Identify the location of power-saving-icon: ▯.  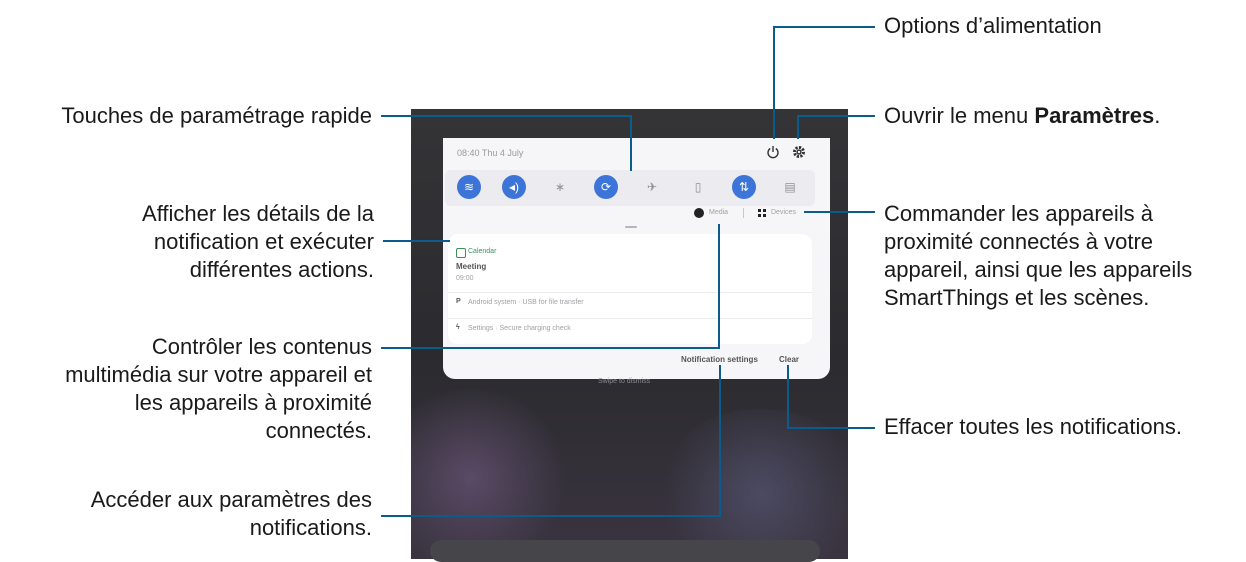
(698, 187).